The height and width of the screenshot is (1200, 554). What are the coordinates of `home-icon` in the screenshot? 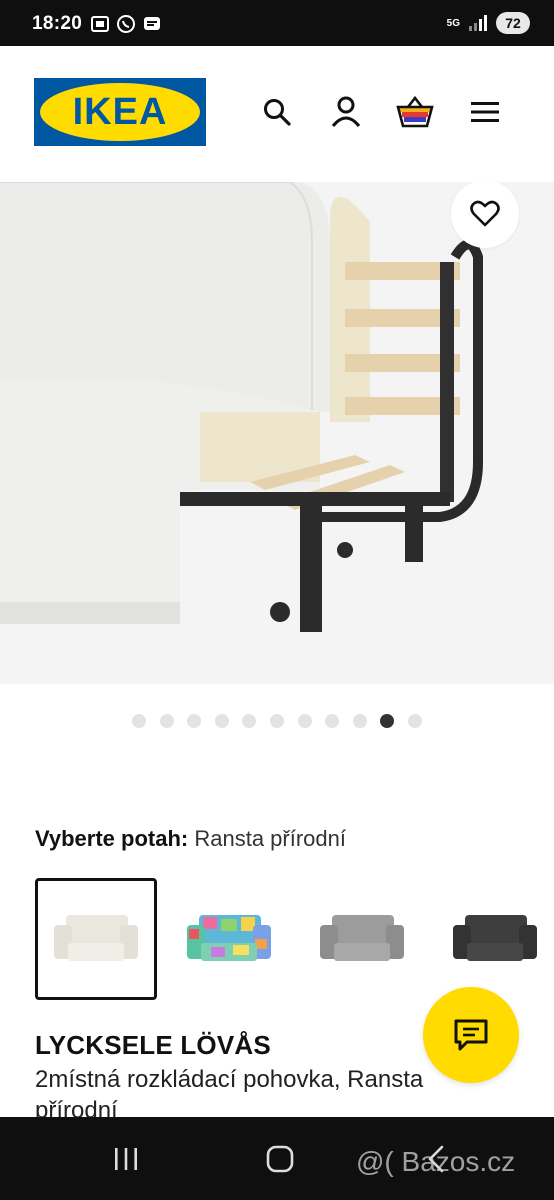 It's located at (280, 1159).